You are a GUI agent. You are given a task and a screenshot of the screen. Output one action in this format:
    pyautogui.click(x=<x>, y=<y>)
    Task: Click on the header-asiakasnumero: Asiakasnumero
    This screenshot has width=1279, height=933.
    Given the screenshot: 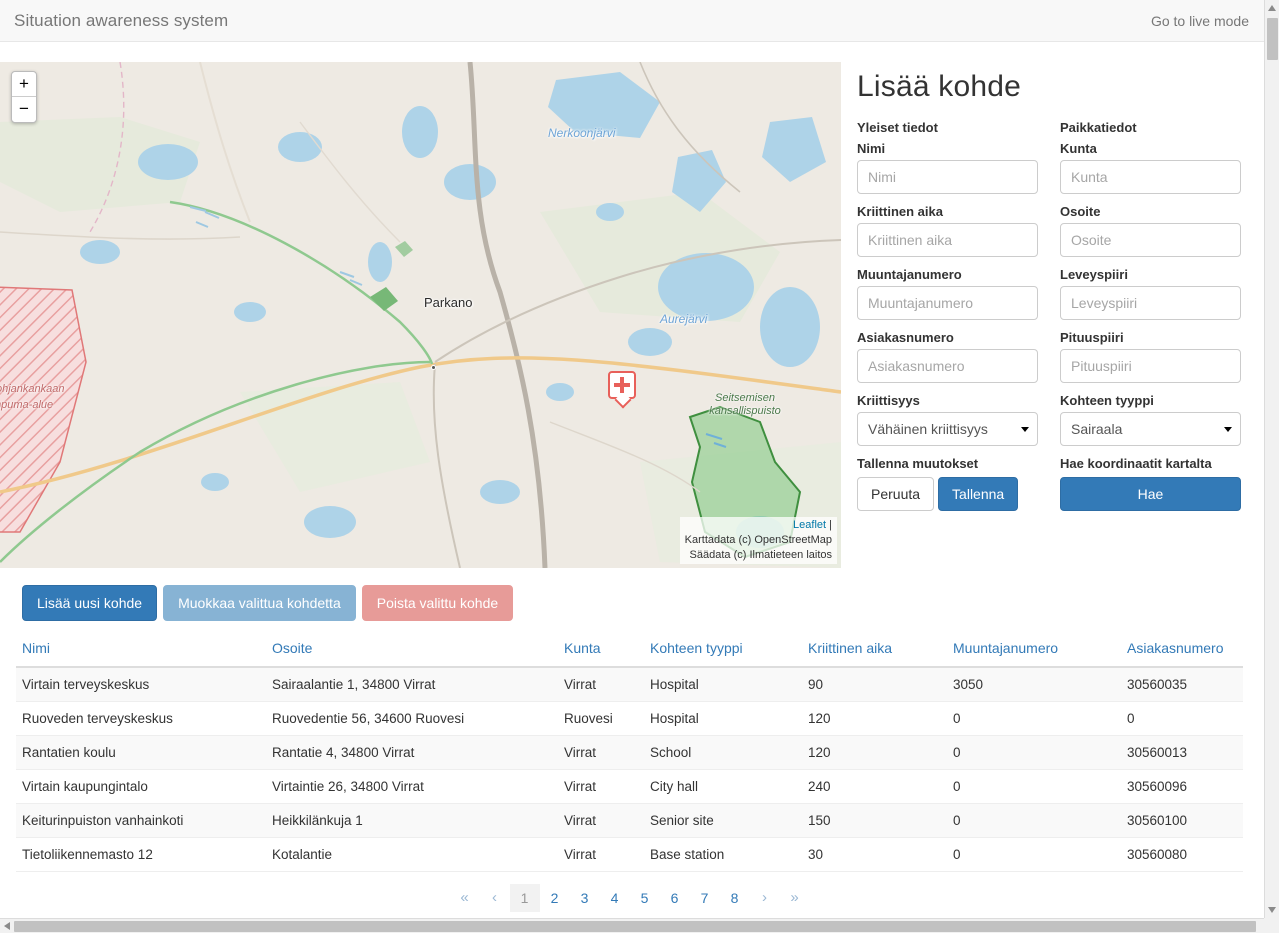 What is the action you would take?
    pyautogui.click(x=1182, y=654)
    